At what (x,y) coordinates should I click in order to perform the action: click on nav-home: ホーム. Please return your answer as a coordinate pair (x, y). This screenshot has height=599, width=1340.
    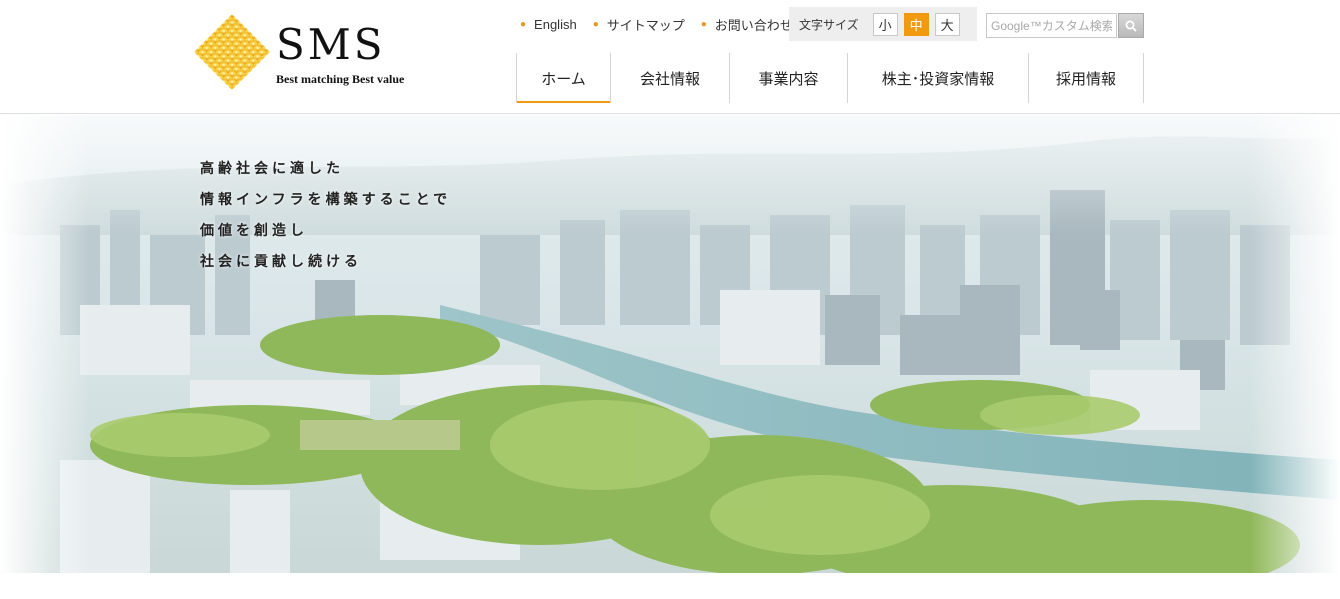
    Looking at the image, I should click on (563, 78).